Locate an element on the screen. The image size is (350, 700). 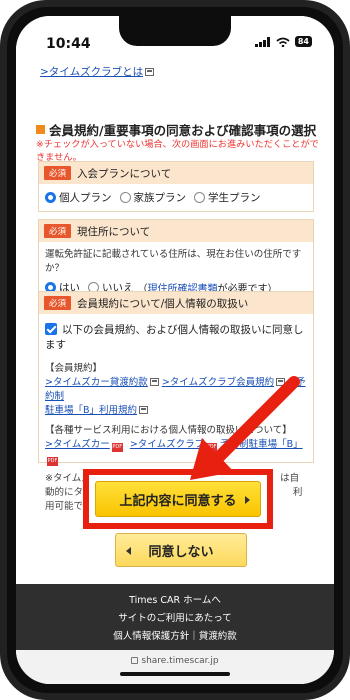
signal-icon is located at coordinates (262, 41).